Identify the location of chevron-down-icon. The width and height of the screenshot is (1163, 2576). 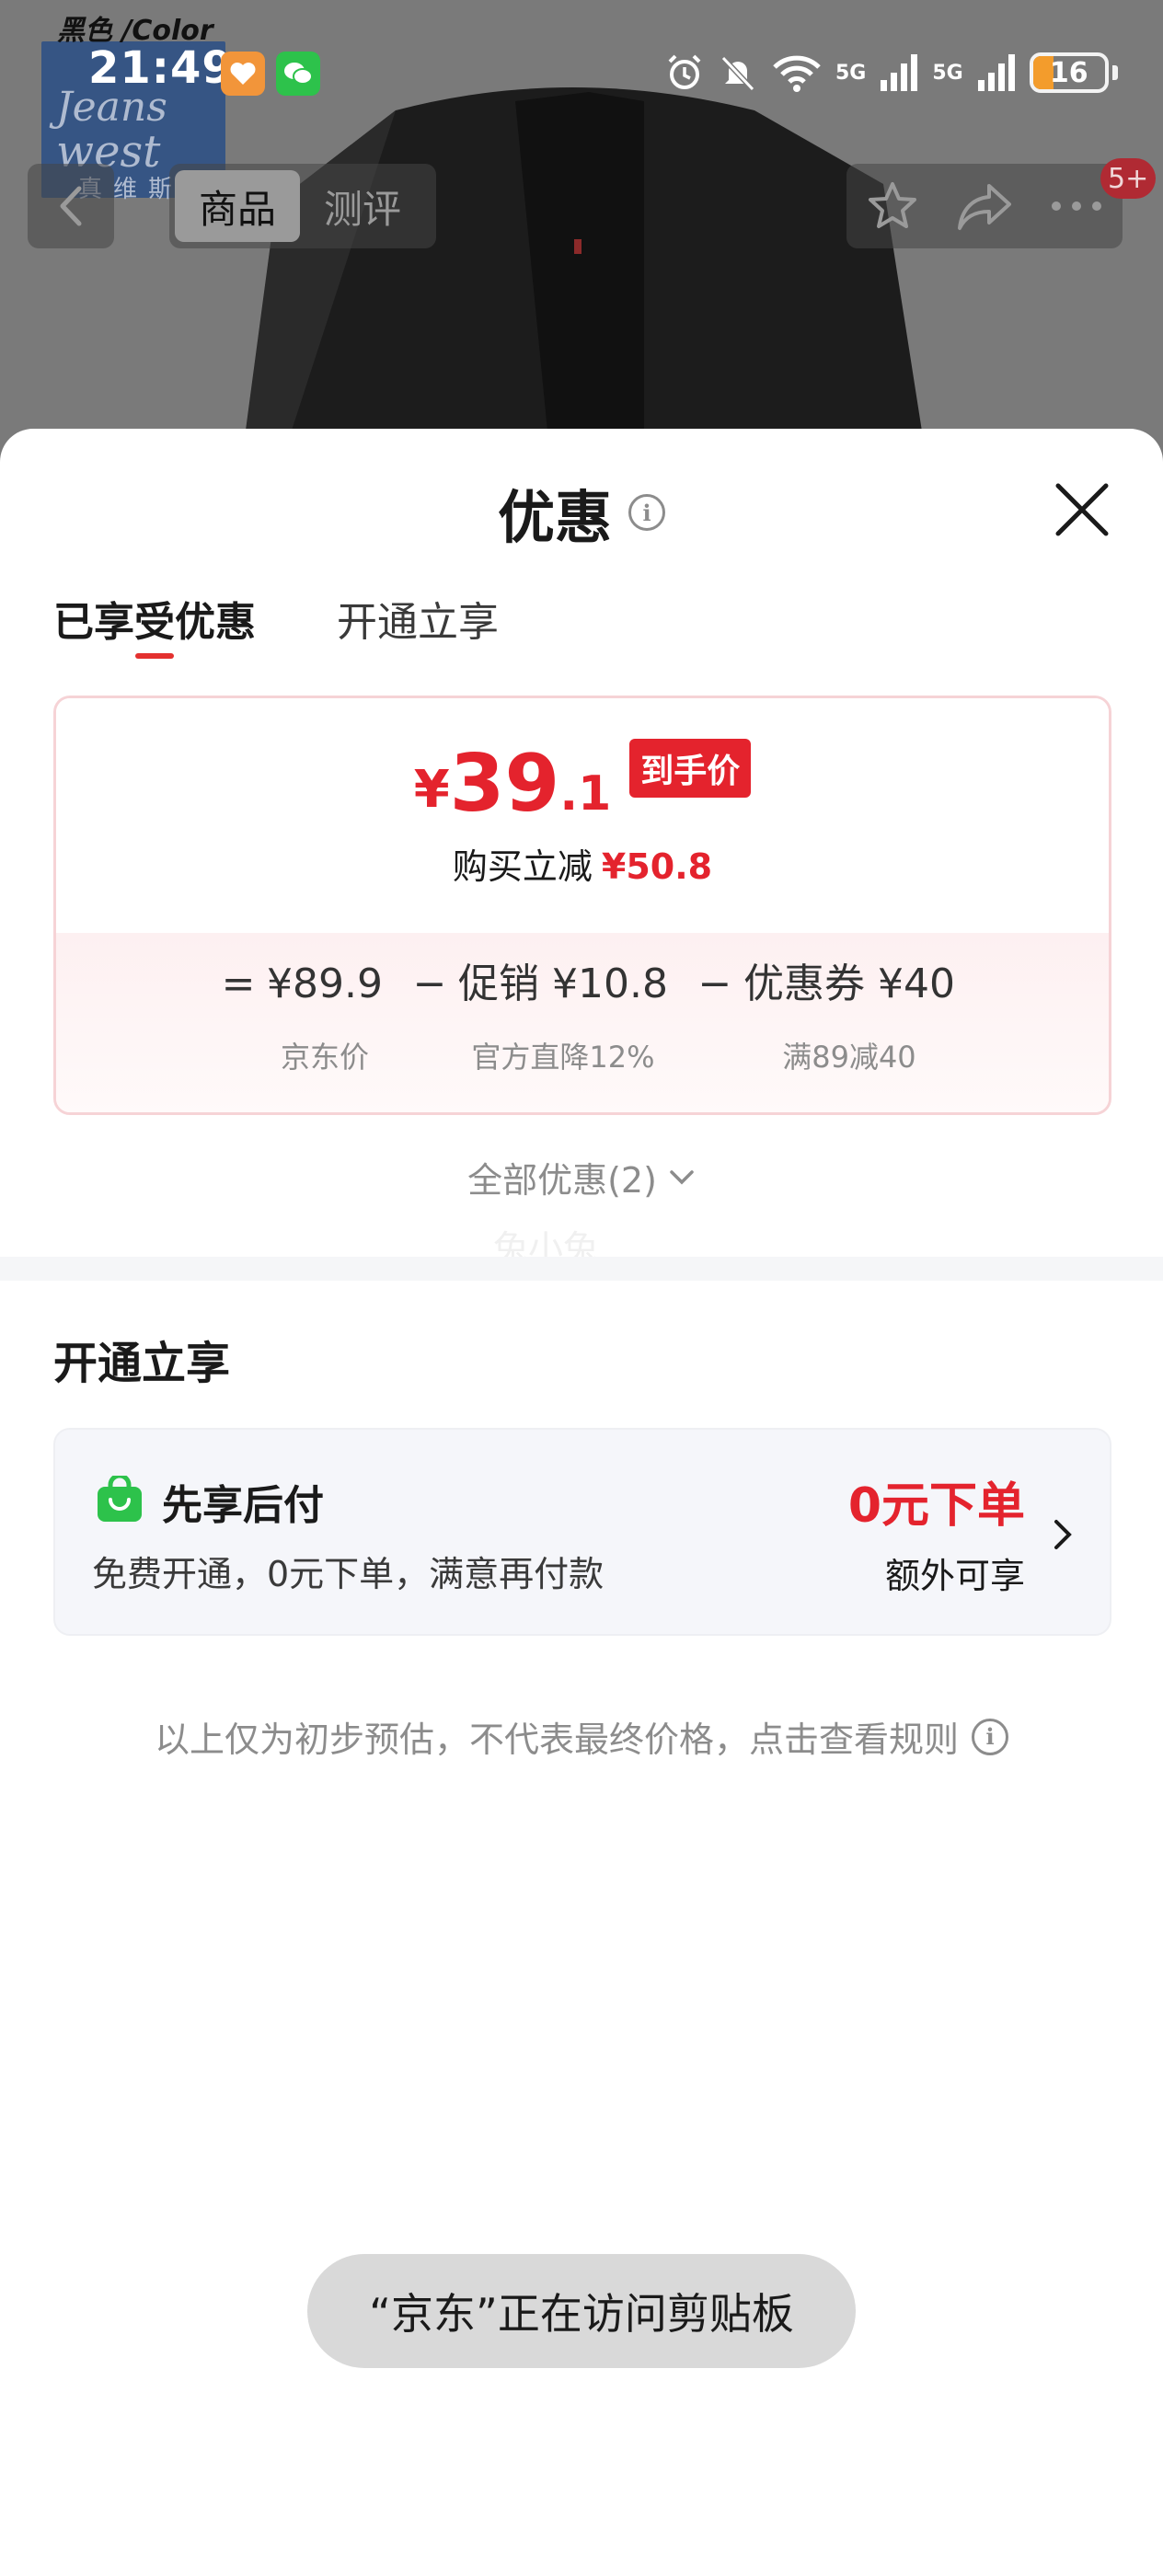
(682, 1176).